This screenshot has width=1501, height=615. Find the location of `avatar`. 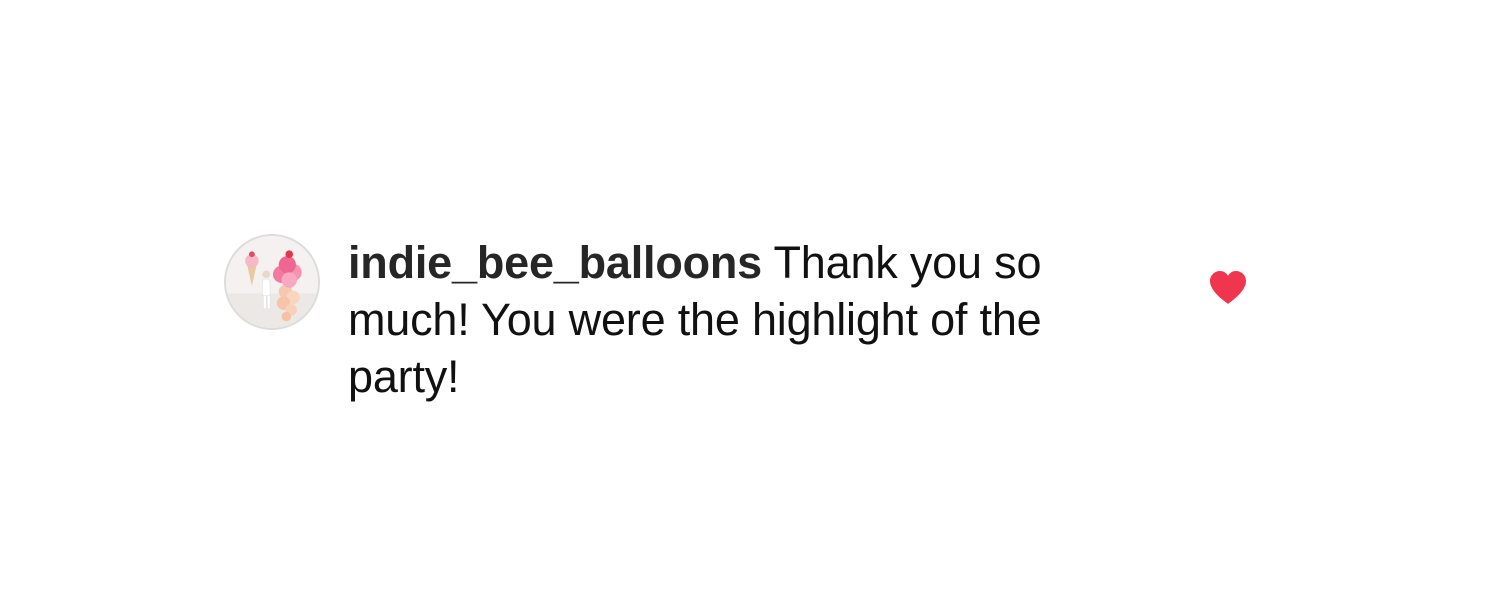

avatar is located at coordinates (272, 282).